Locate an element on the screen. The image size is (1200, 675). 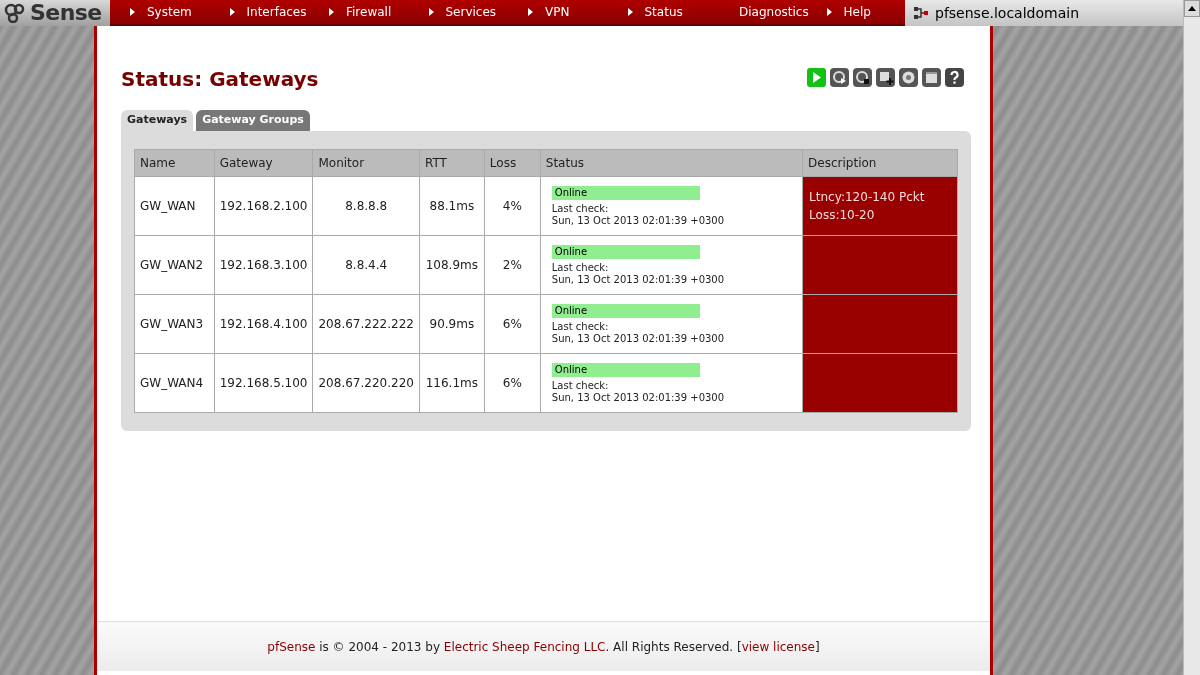
tab: Gateways is located at coordinates (157, 120).